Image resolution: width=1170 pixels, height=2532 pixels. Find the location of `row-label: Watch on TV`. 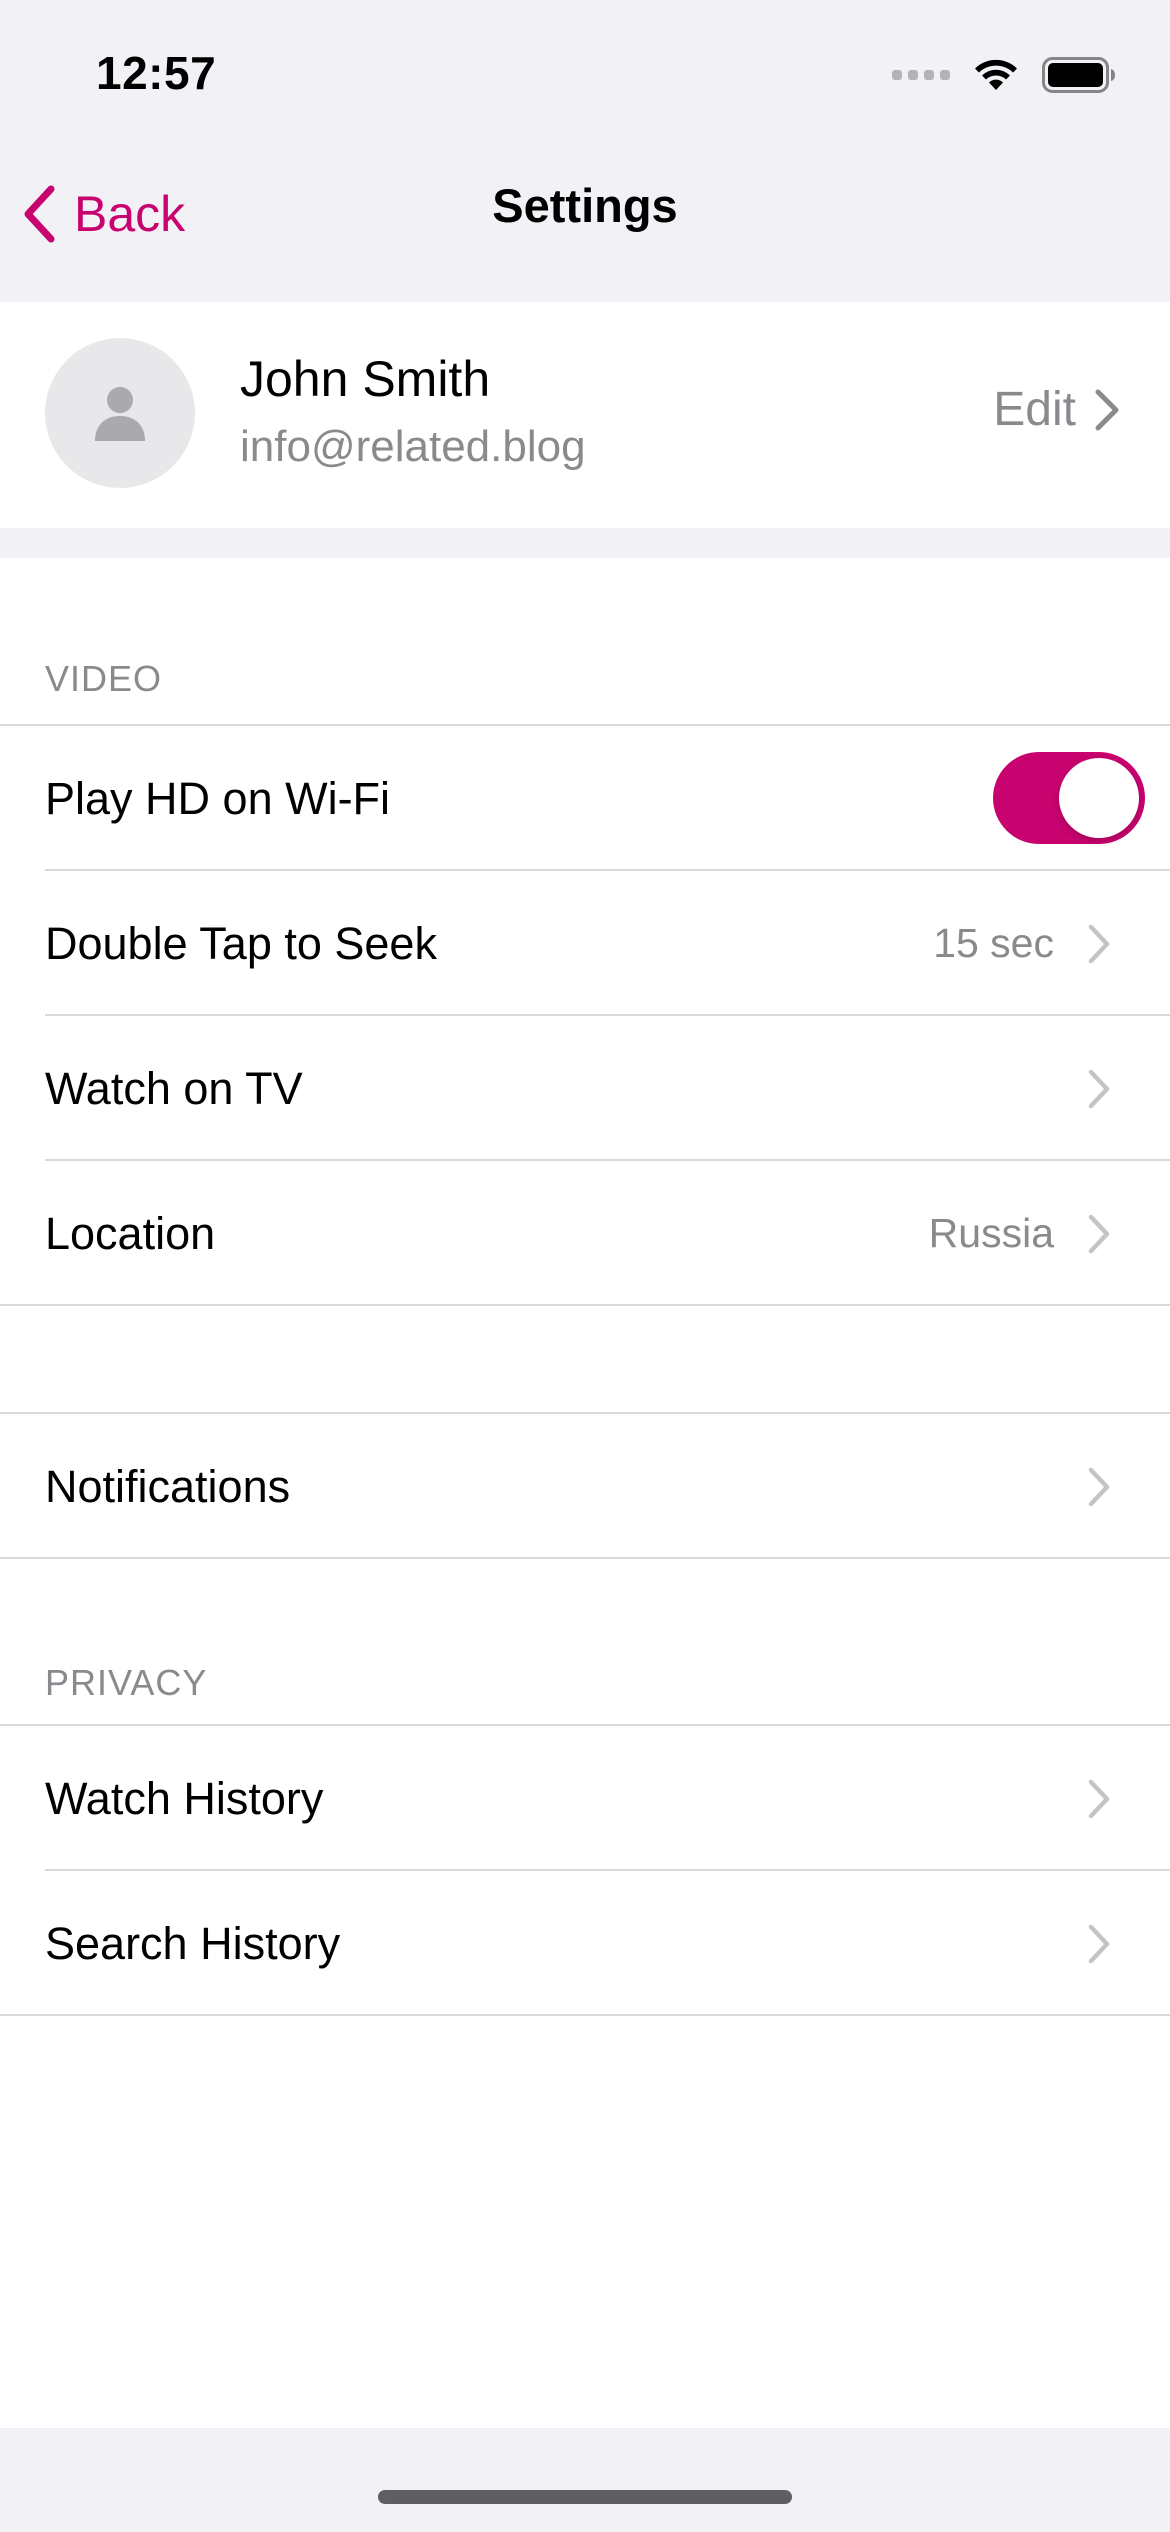

row-label: Watch on TV is located at coordinates (174, 1088).